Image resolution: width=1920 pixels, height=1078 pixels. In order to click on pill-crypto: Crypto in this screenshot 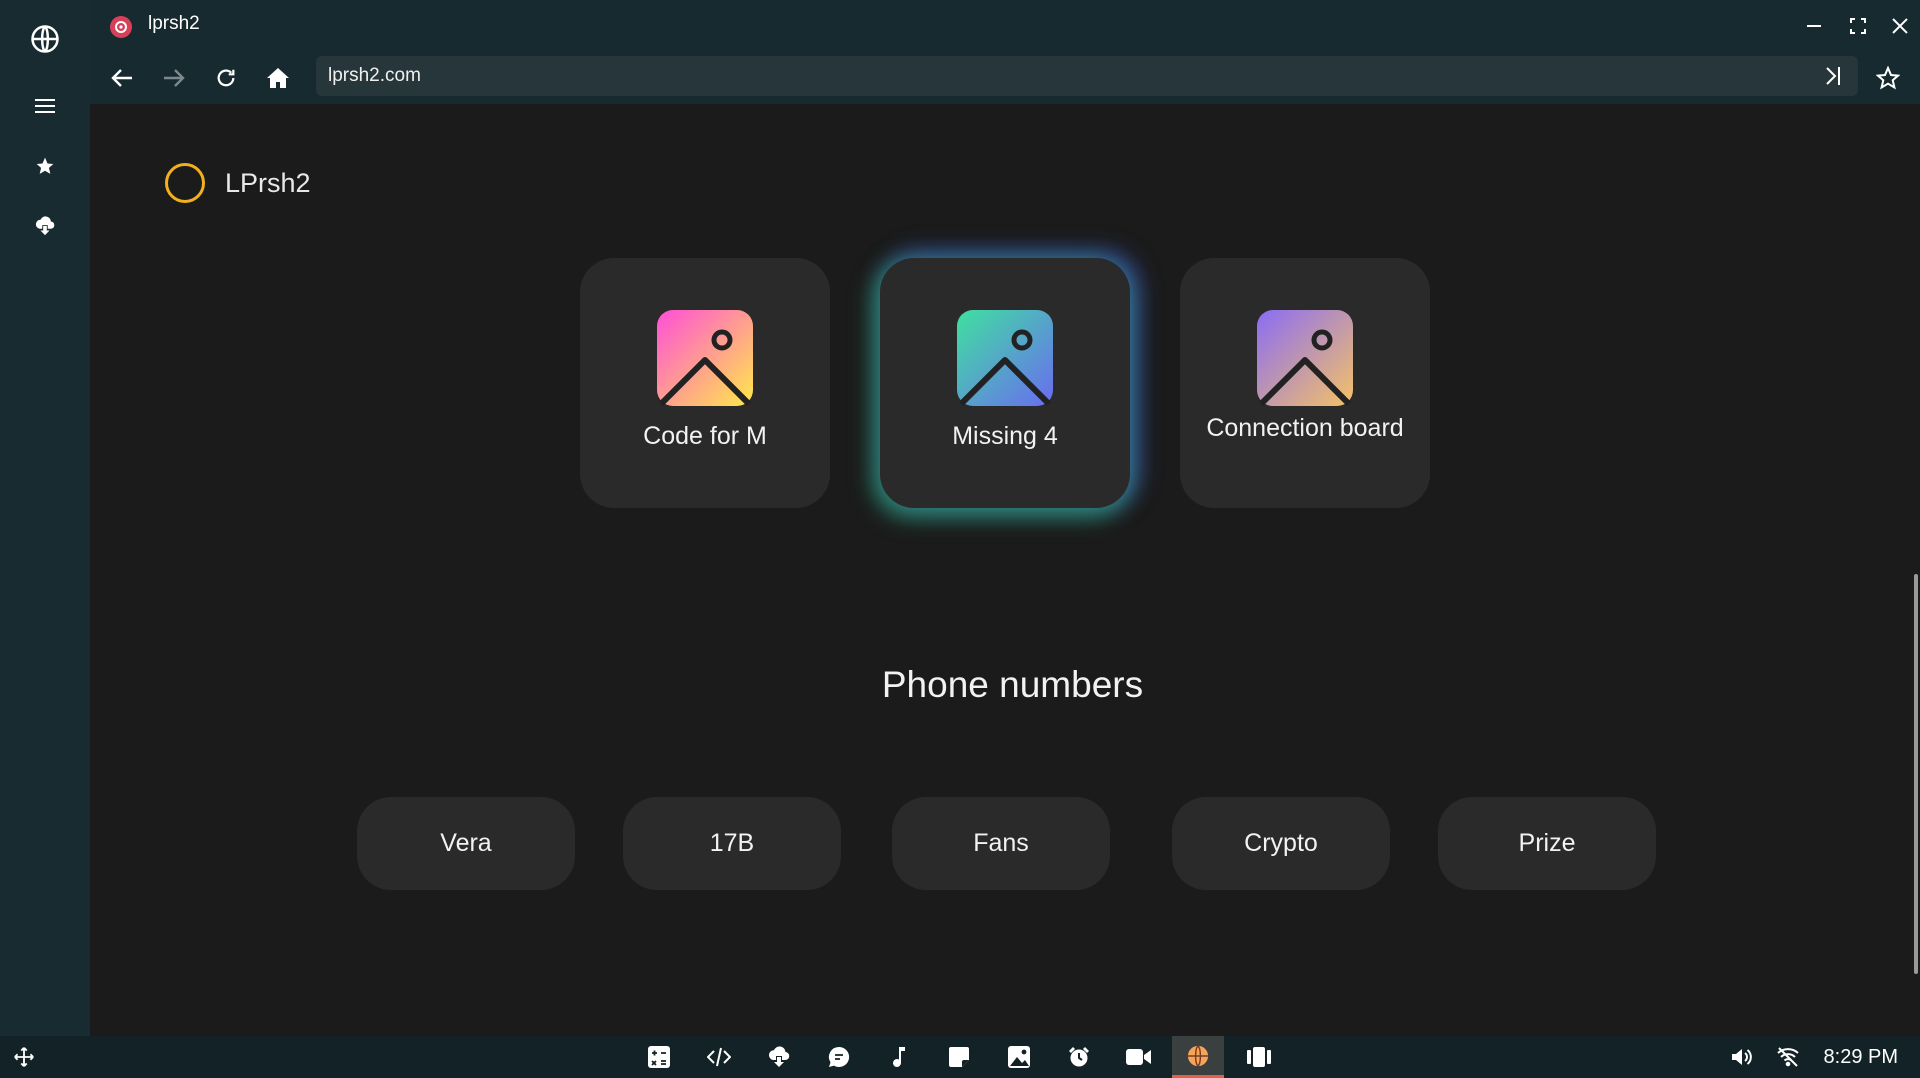, I will do `click(1281, 843)`.